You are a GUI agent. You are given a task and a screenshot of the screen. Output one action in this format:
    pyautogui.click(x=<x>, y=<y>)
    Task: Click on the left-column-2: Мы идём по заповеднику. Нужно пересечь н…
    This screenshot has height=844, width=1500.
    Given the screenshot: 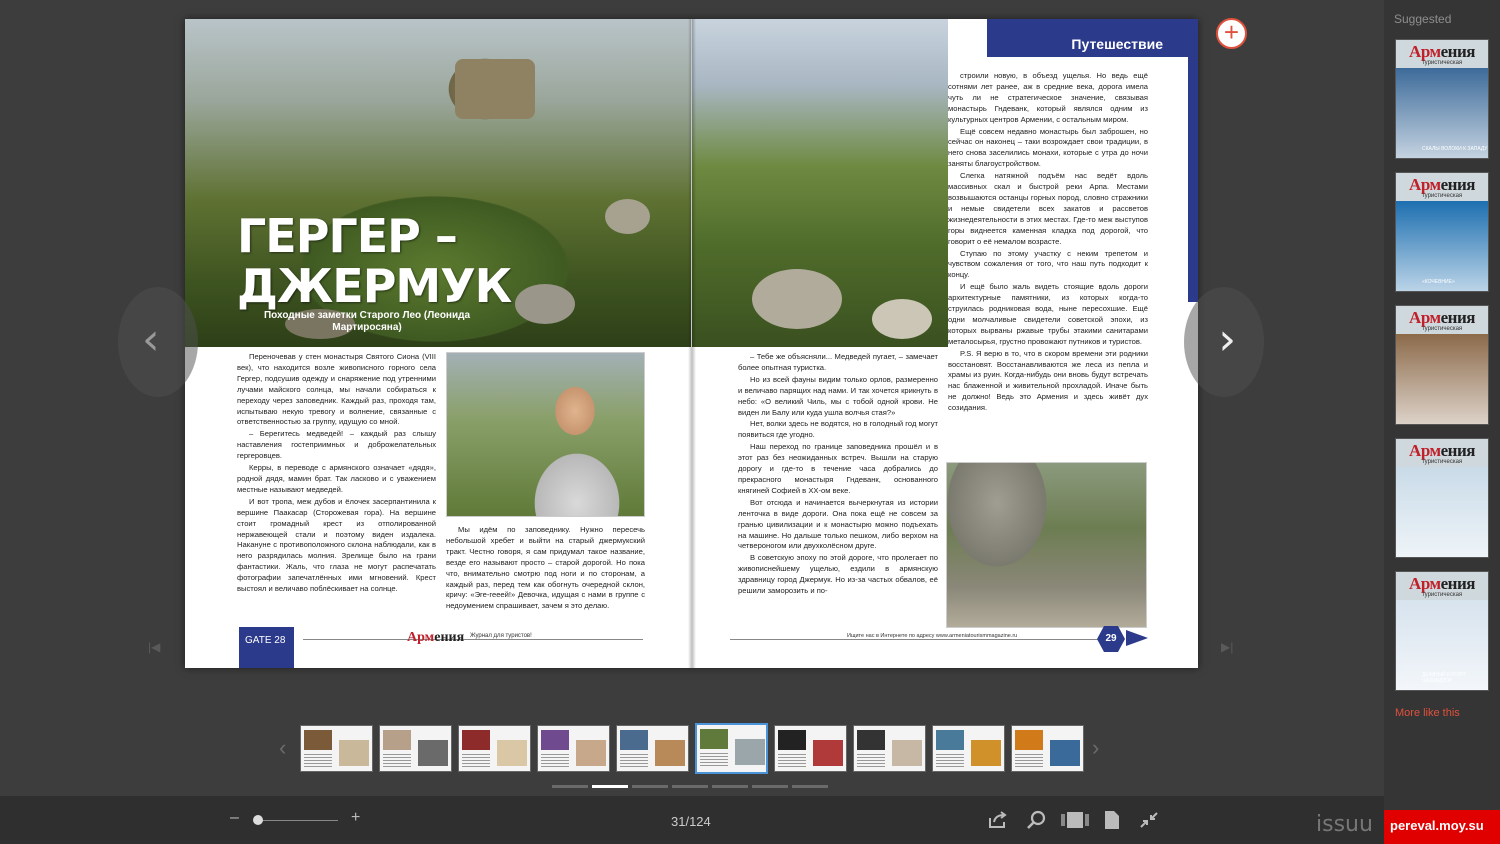 What is the action you would take?
    pyautogui.click(x=545, y=575)
    